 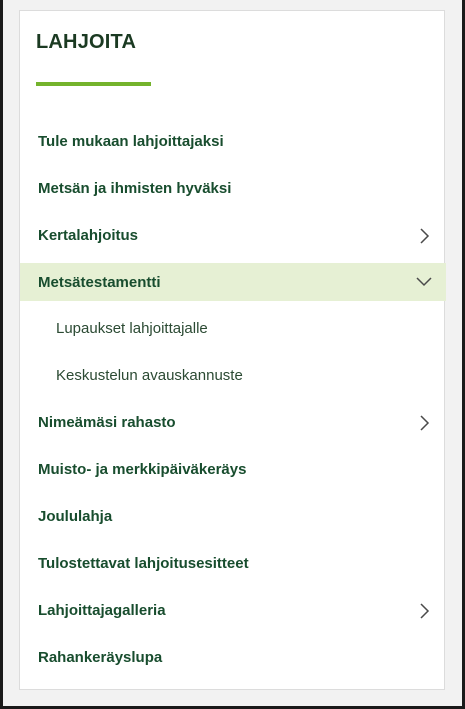 I want to click on sidebar-item-label: Lupaukset lahjoittajalle, so click(x=132, y=328).